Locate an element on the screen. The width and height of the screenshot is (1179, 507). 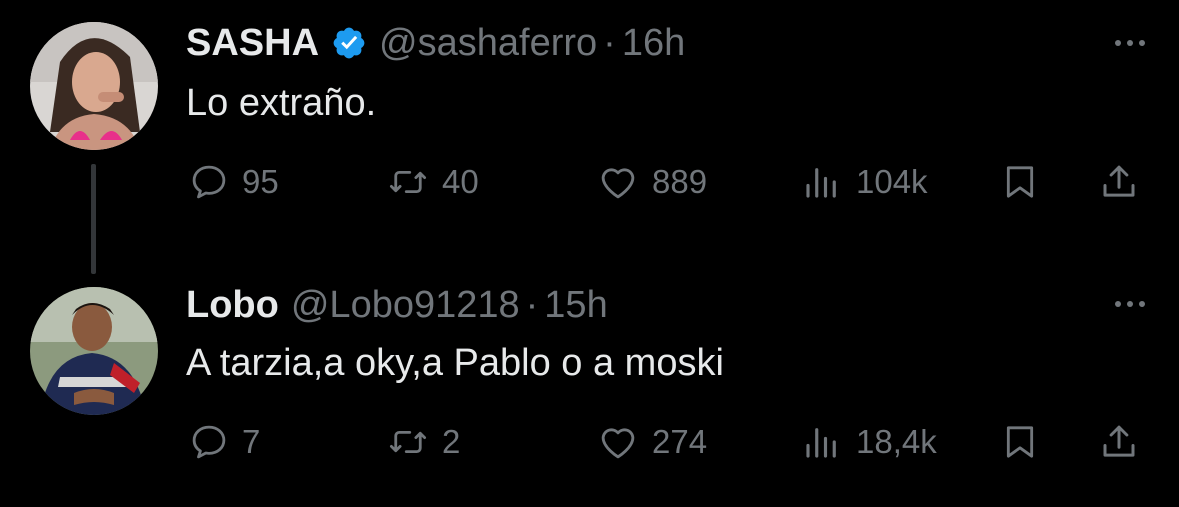
like-button: 274 is located at coordinates (651, 442).